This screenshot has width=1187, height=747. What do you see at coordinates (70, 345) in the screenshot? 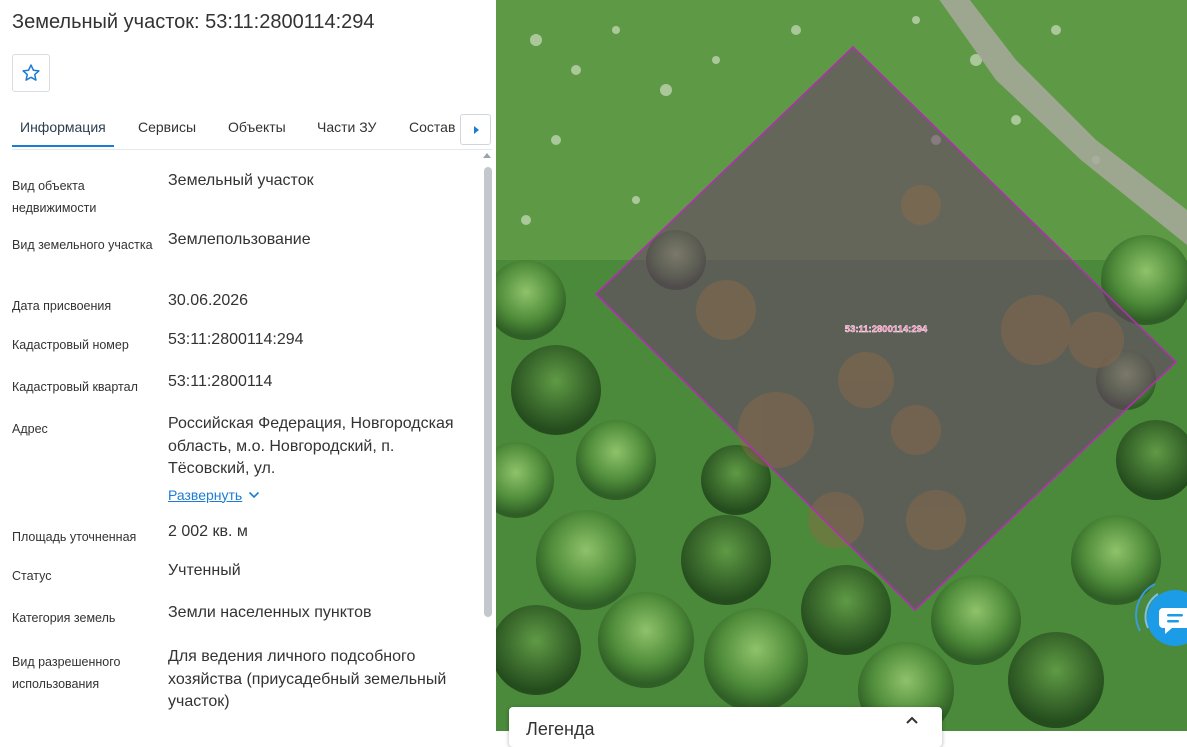
I see `field-label: Кадастровый номер` at bounding box center [70, 345].